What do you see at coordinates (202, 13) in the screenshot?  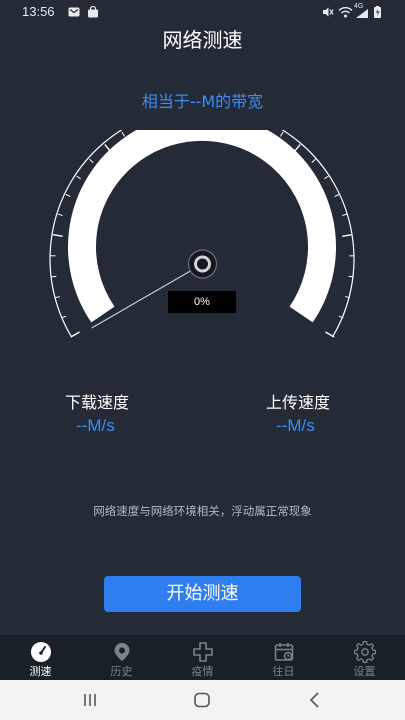 I see `status-bar: 13:56 4G` at bounding box center [202, 13].